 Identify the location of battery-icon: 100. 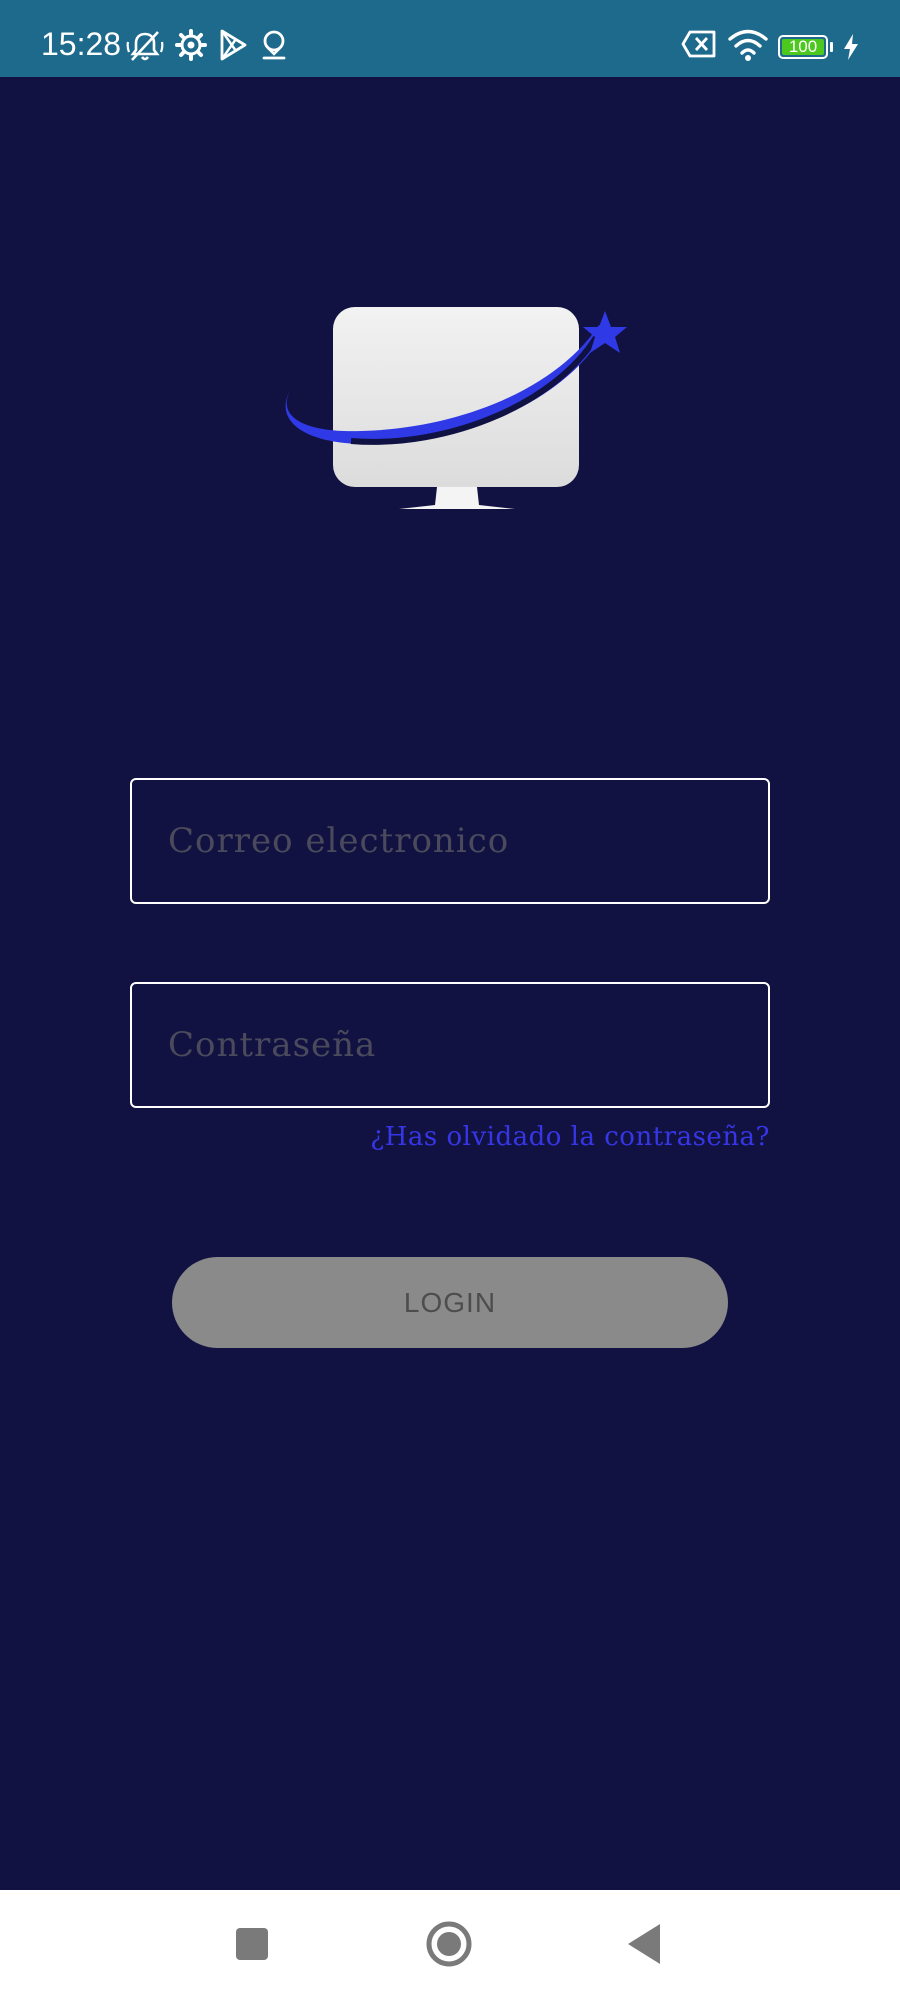
(803, 47).